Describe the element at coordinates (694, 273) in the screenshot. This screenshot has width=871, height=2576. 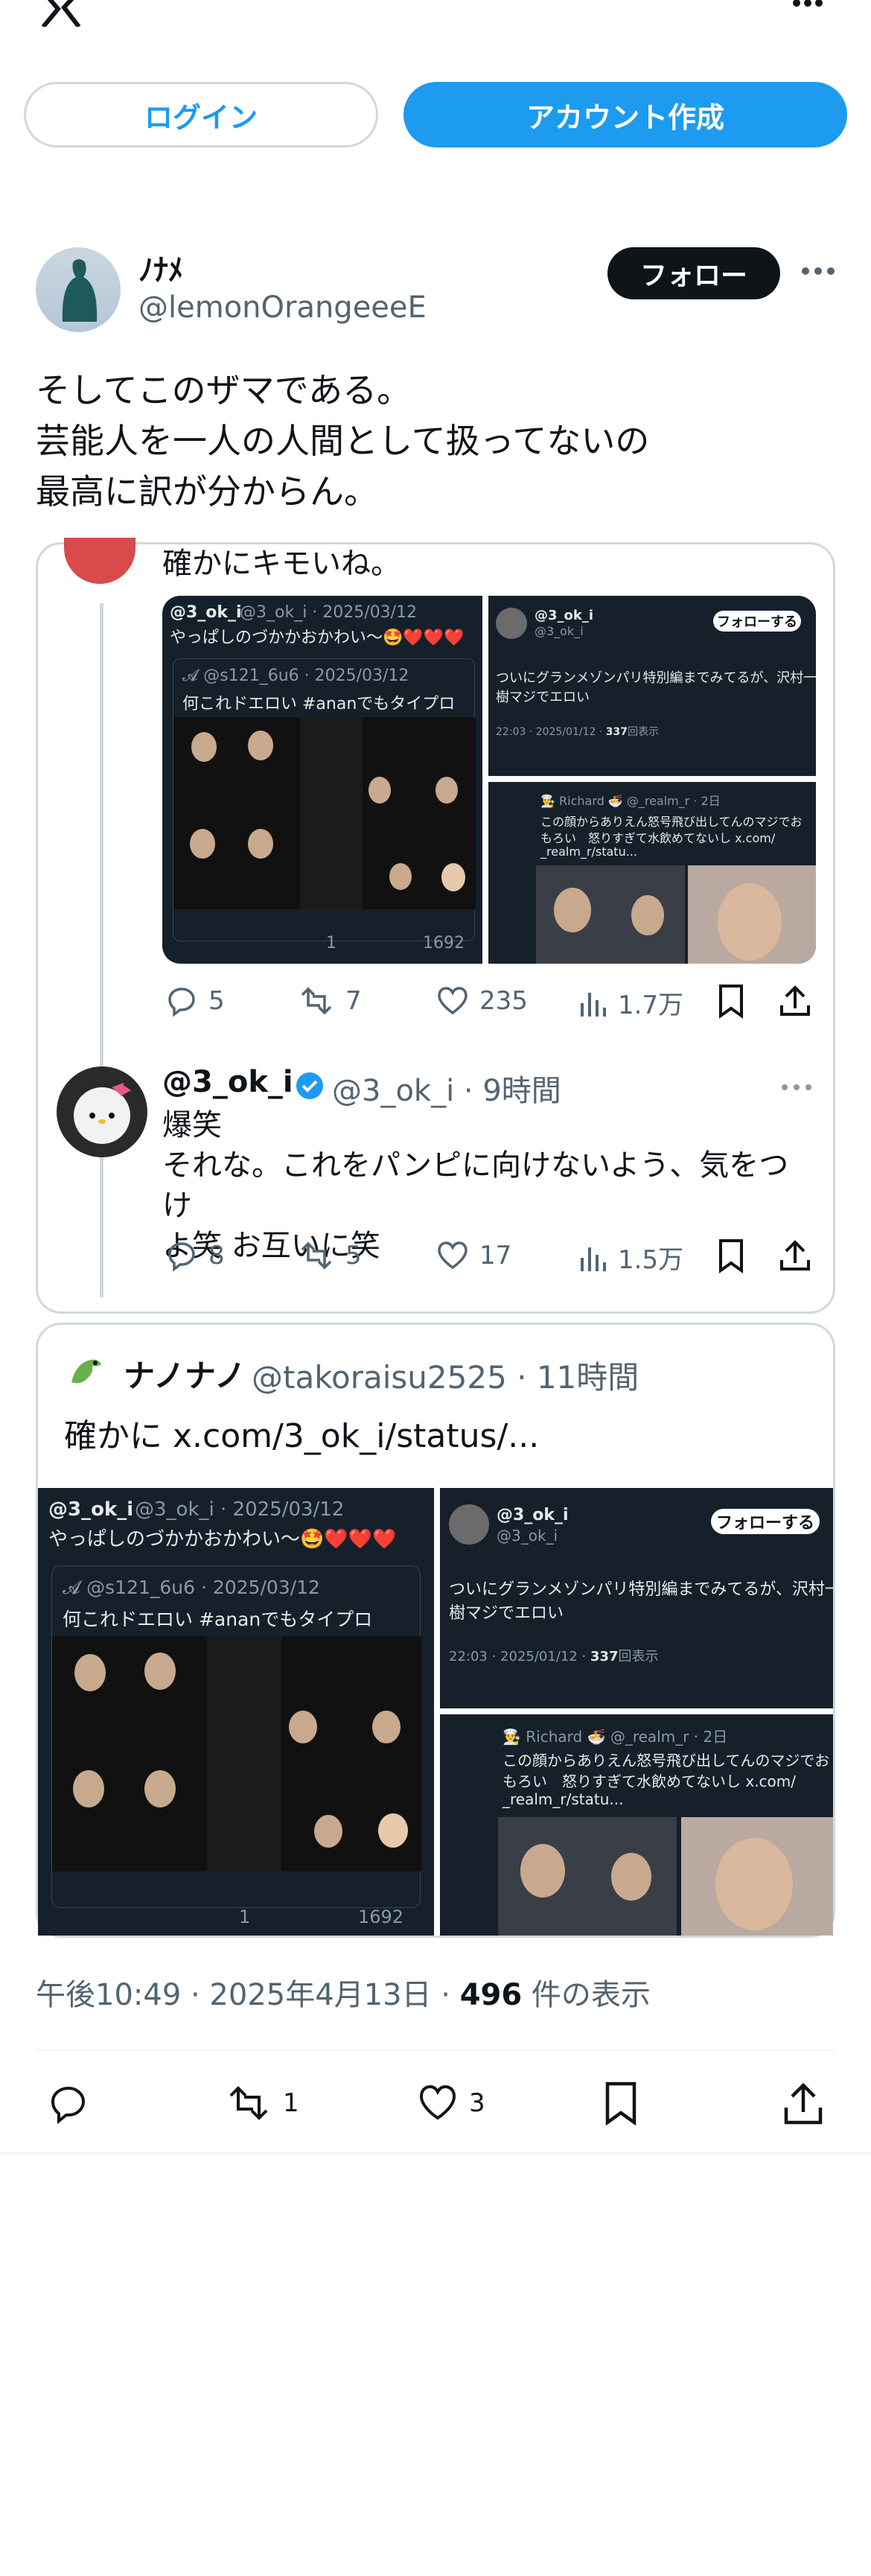
I see `follow-button: フォロー` at that location.